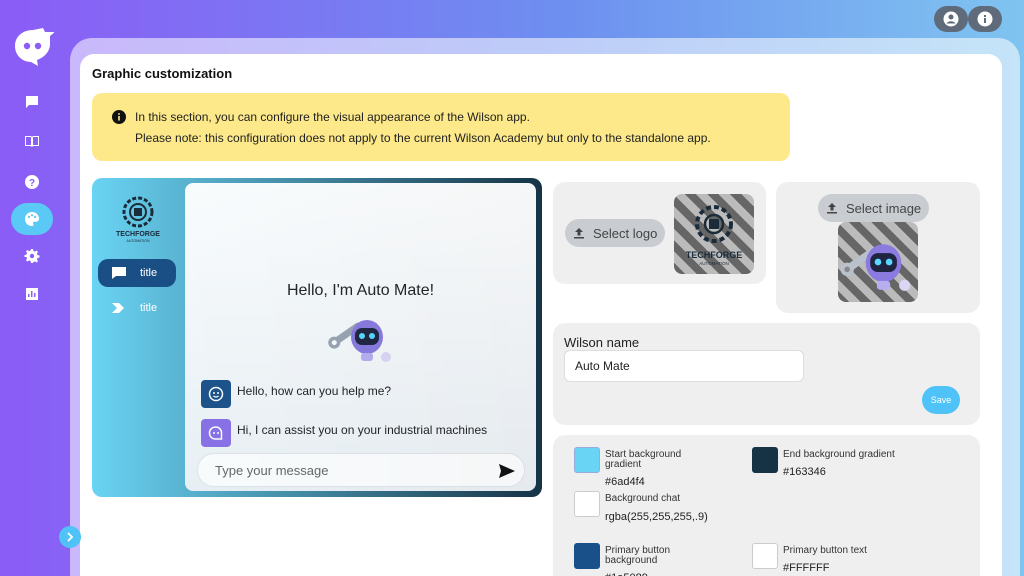  I want to click on message-text: Hello, how can you help me?, so click(314, 391).